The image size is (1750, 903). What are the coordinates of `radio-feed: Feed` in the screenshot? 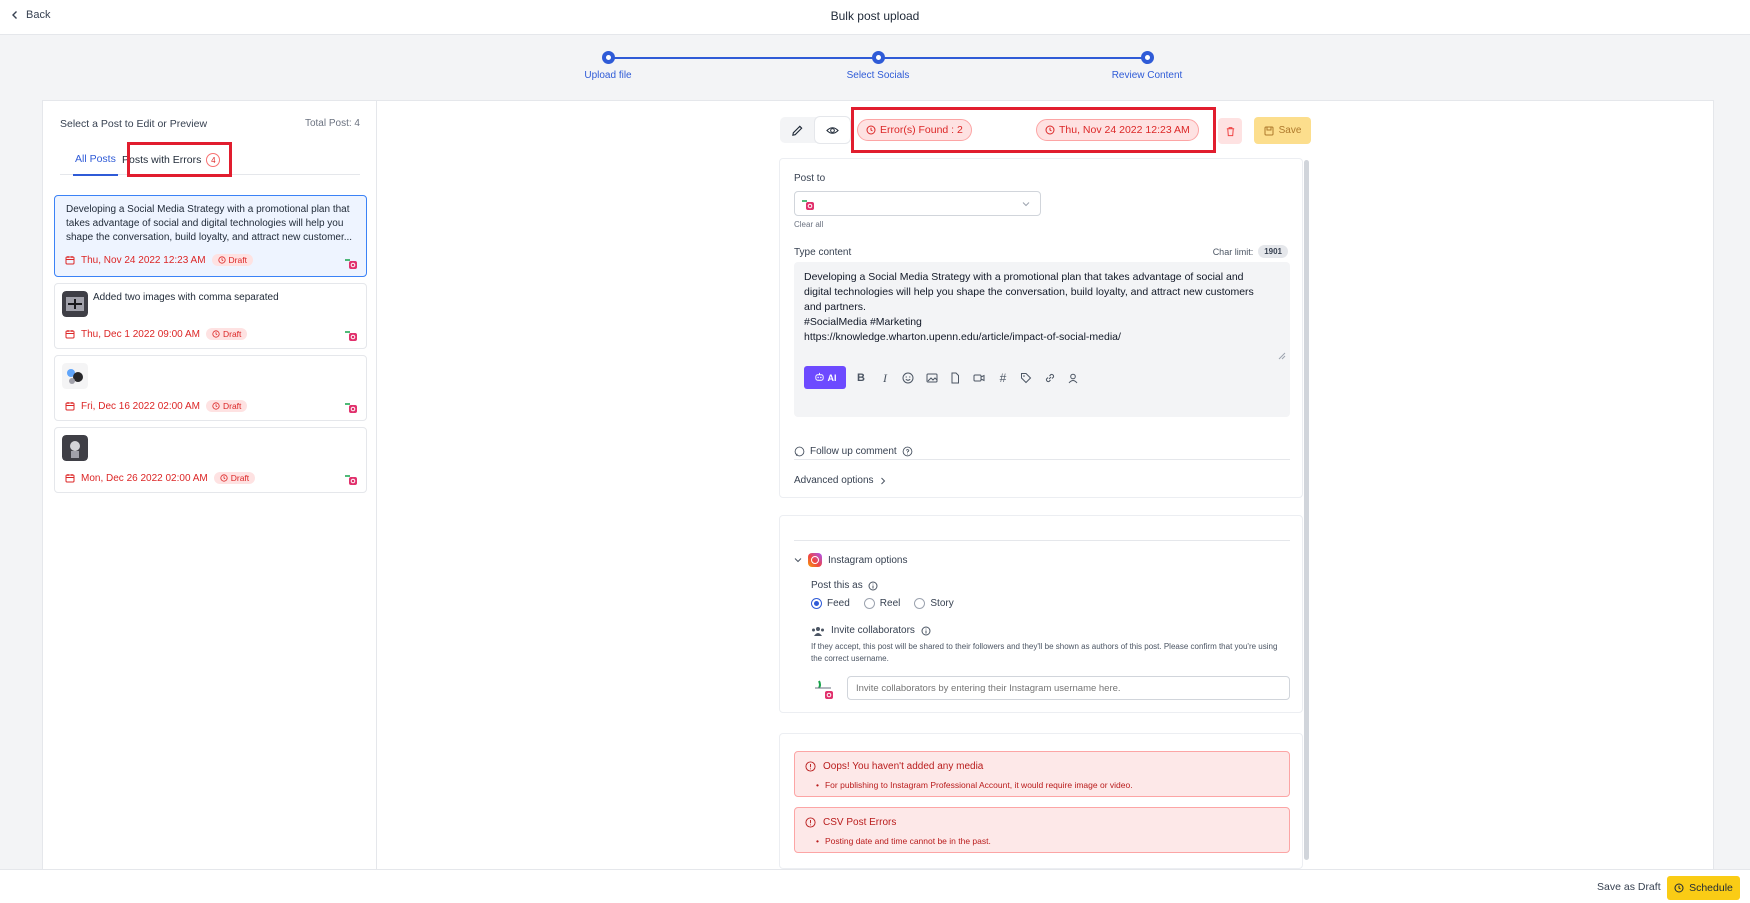 It's located at (830, 603).